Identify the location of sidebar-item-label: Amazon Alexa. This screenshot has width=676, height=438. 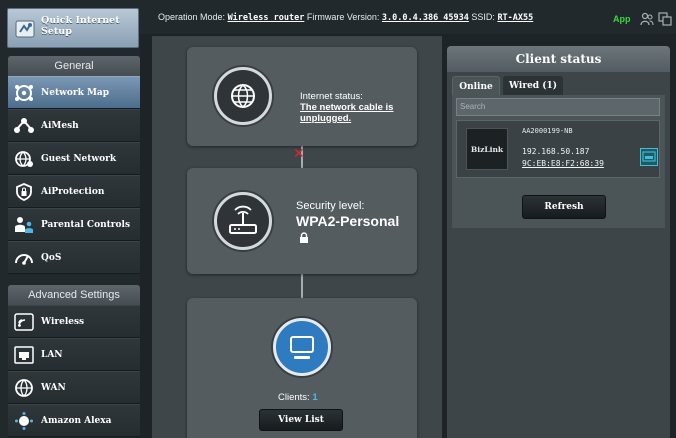
(76, 421).